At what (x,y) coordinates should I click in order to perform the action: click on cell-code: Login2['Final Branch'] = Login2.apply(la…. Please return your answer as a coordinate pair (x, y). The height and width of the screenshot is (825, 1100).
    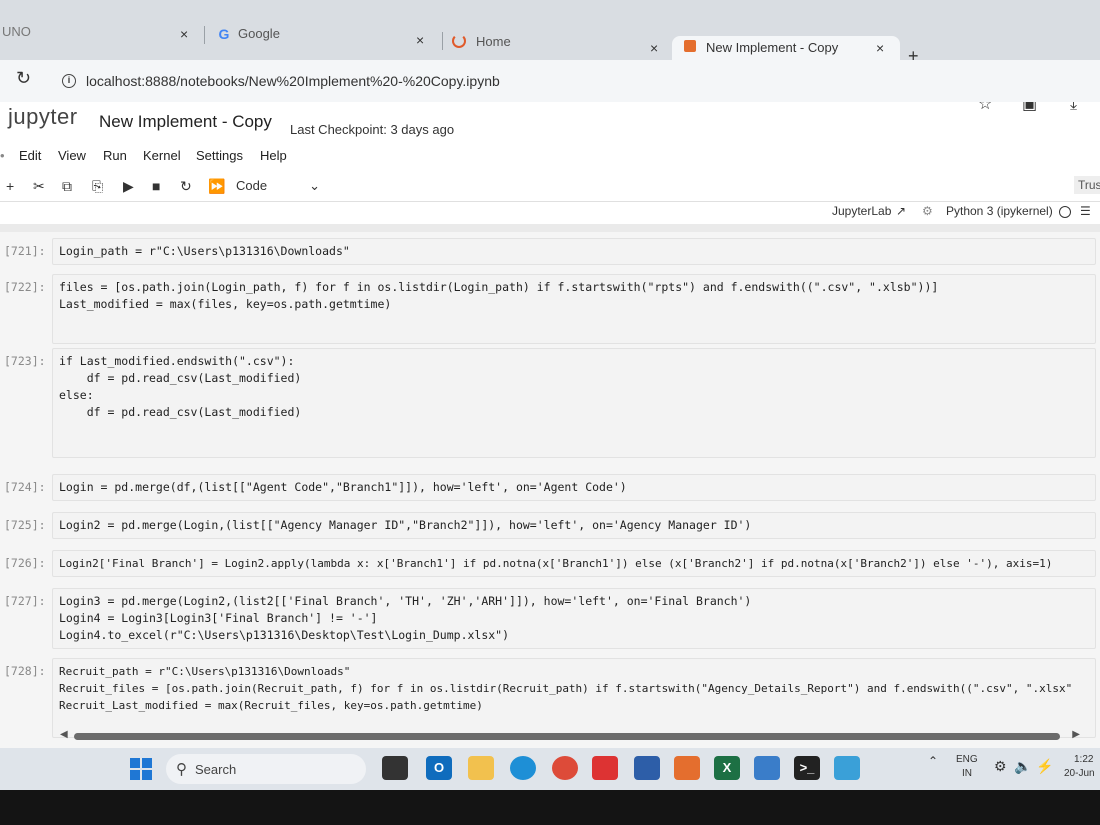
    Looking at the image, I should click on (556, 563).